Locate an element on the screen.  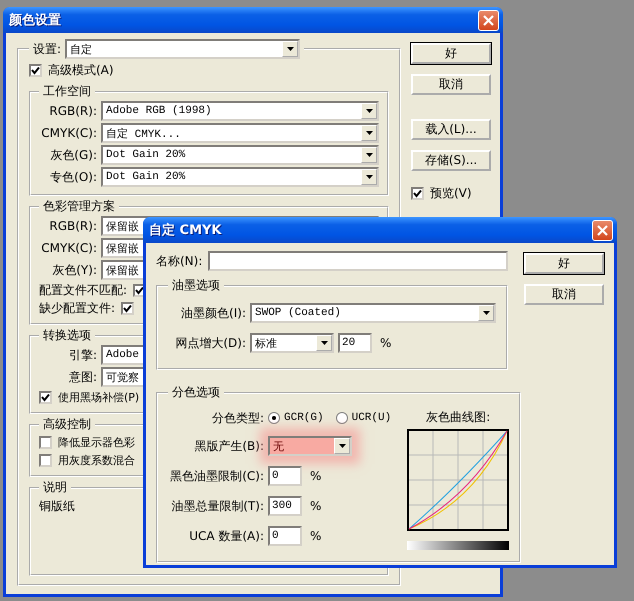
field-label: 黑色油墨限制(C): is located at coordinates (216, 476).